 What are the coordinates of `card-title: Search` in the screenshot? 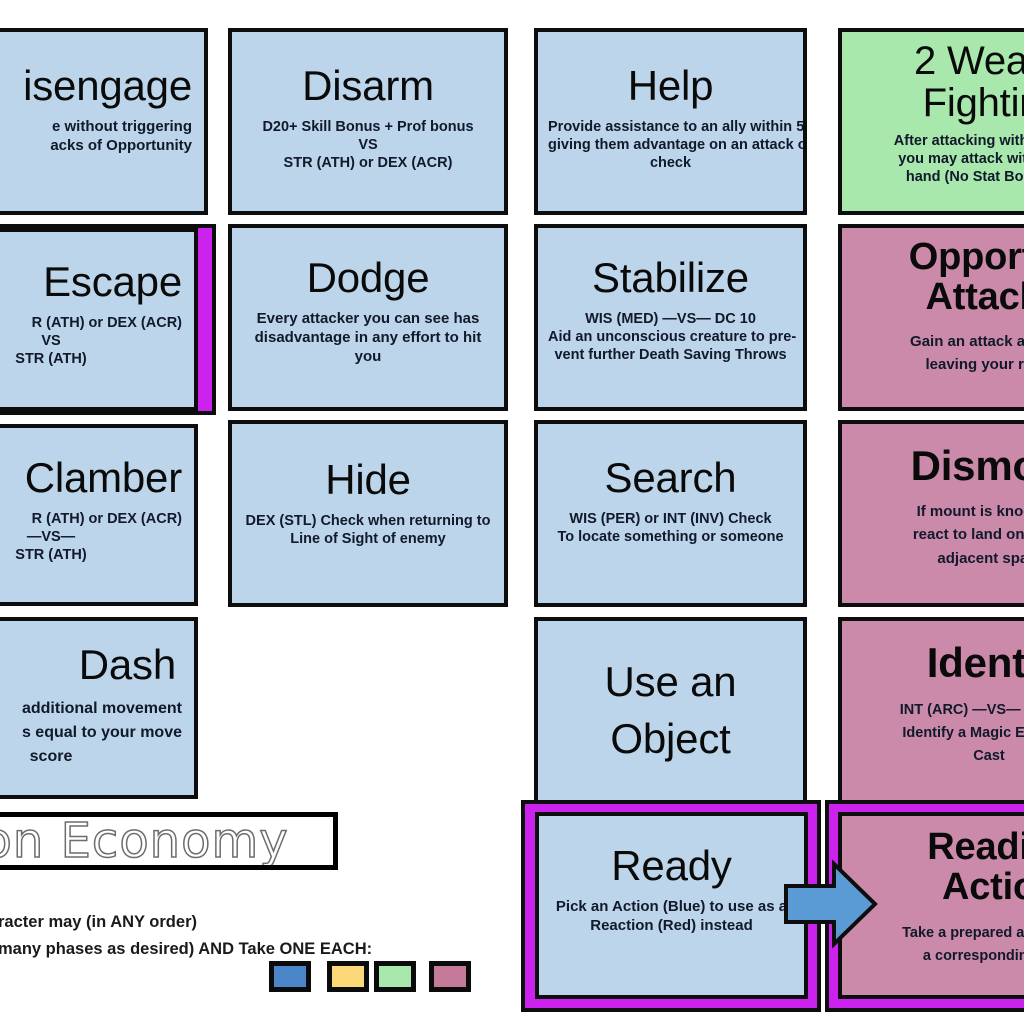 It's located at (670, 477).